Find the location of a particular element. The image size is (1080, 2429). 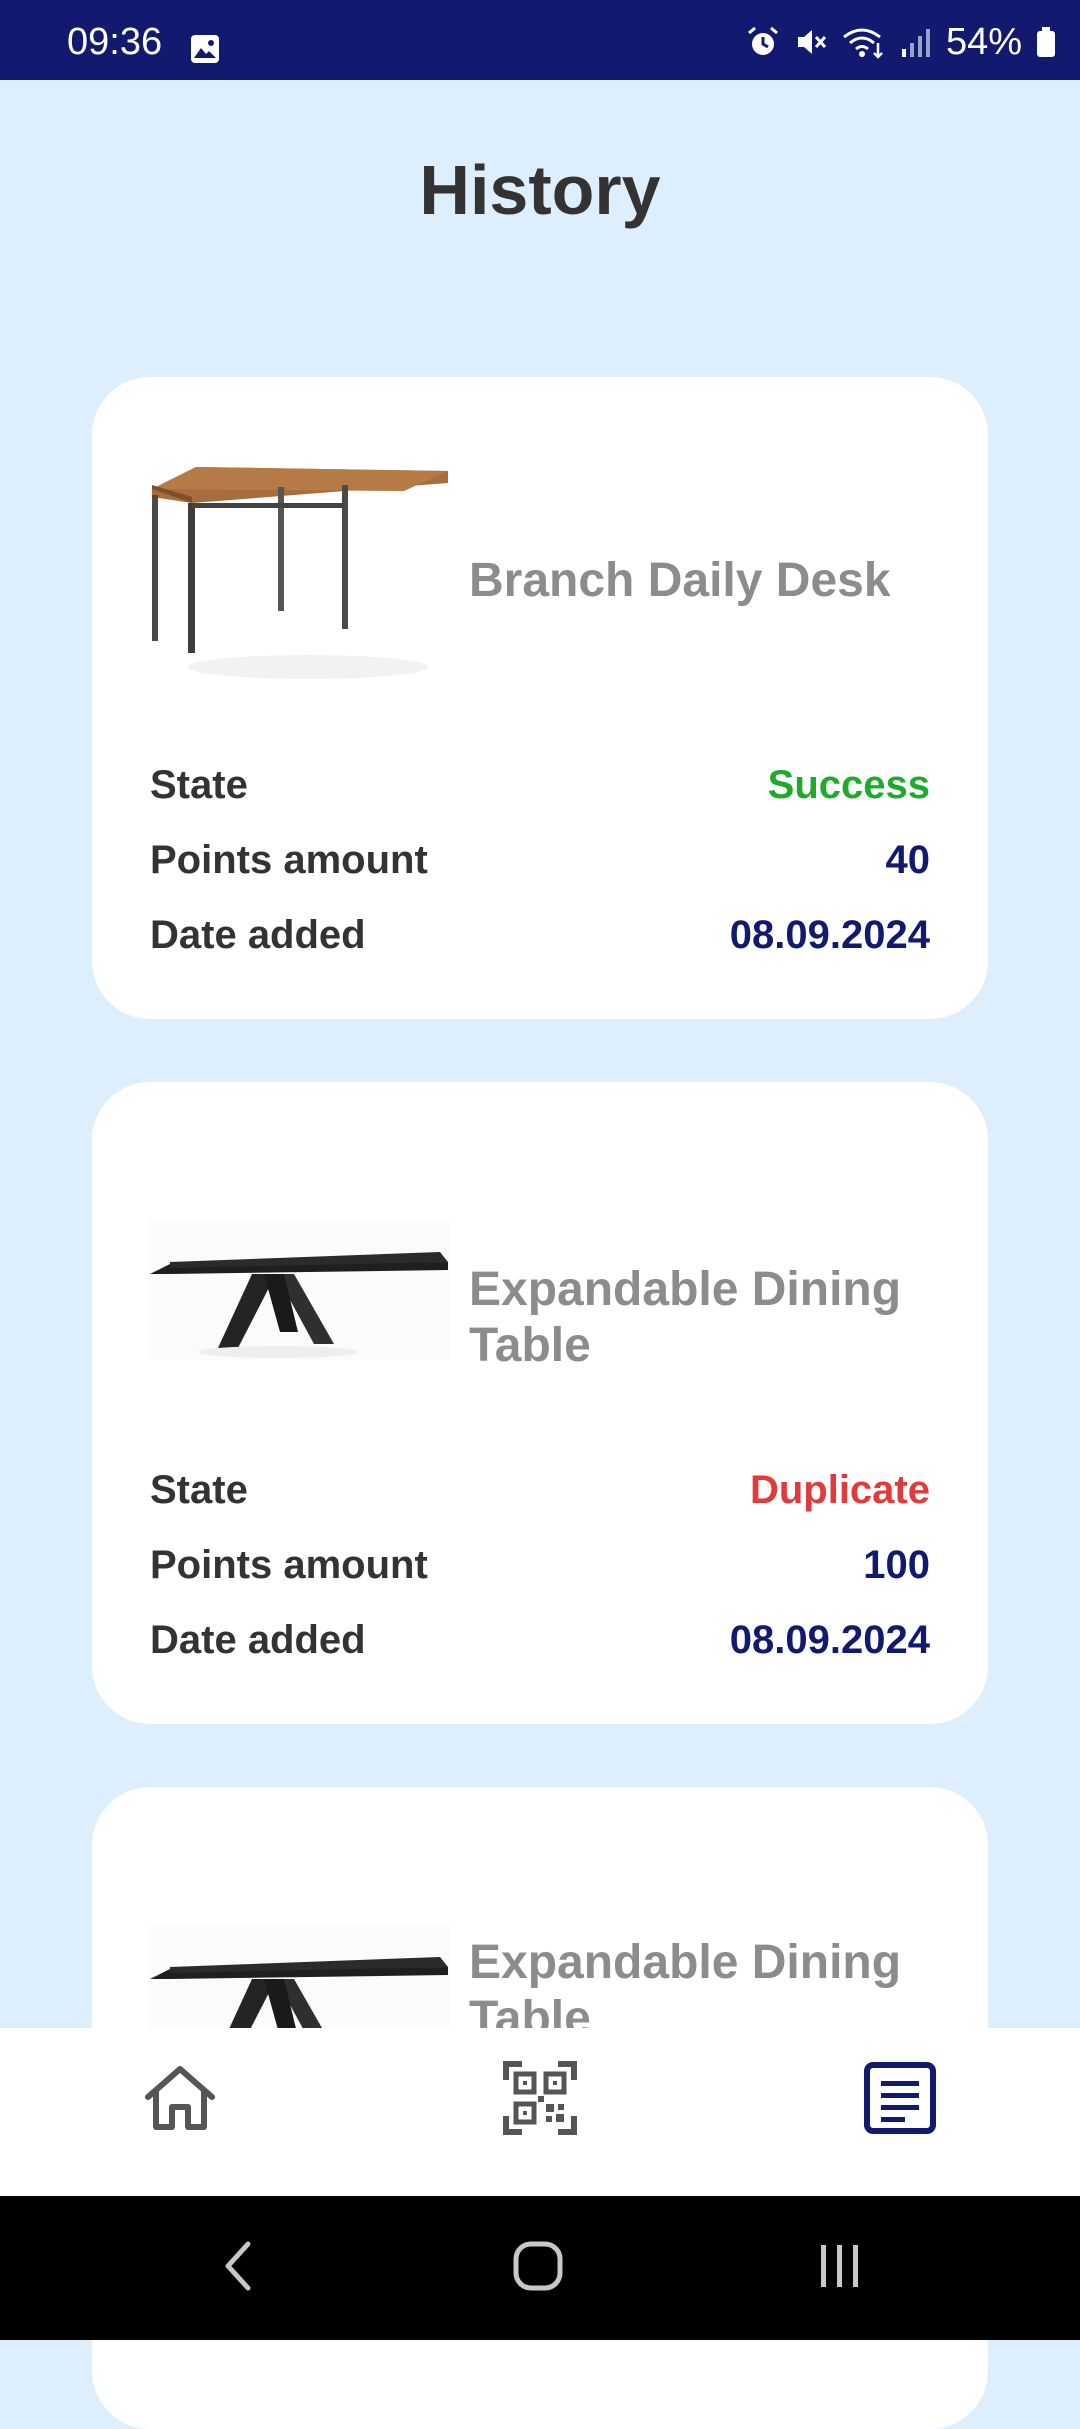

system-back-button is located at coordinates (238, 2268).